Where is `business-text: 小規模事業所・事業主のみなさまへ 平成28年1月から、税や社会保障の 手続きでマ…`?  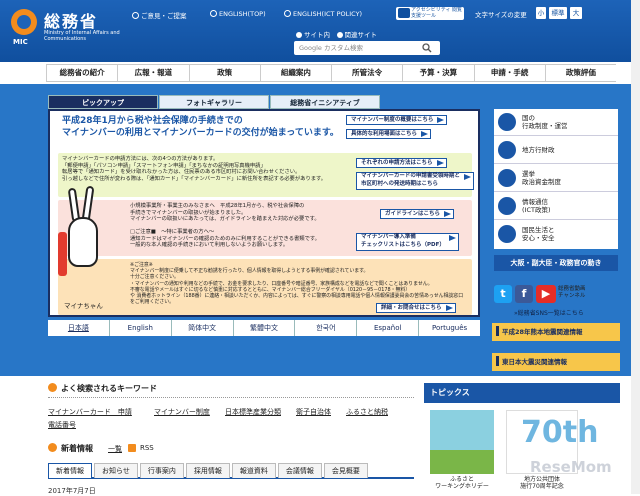
business-text: 小規模事業所・事業主のみなさまへ 平成28年1月から、税や社会保障の 手続きでマ… is located at coordinates (225, 225).